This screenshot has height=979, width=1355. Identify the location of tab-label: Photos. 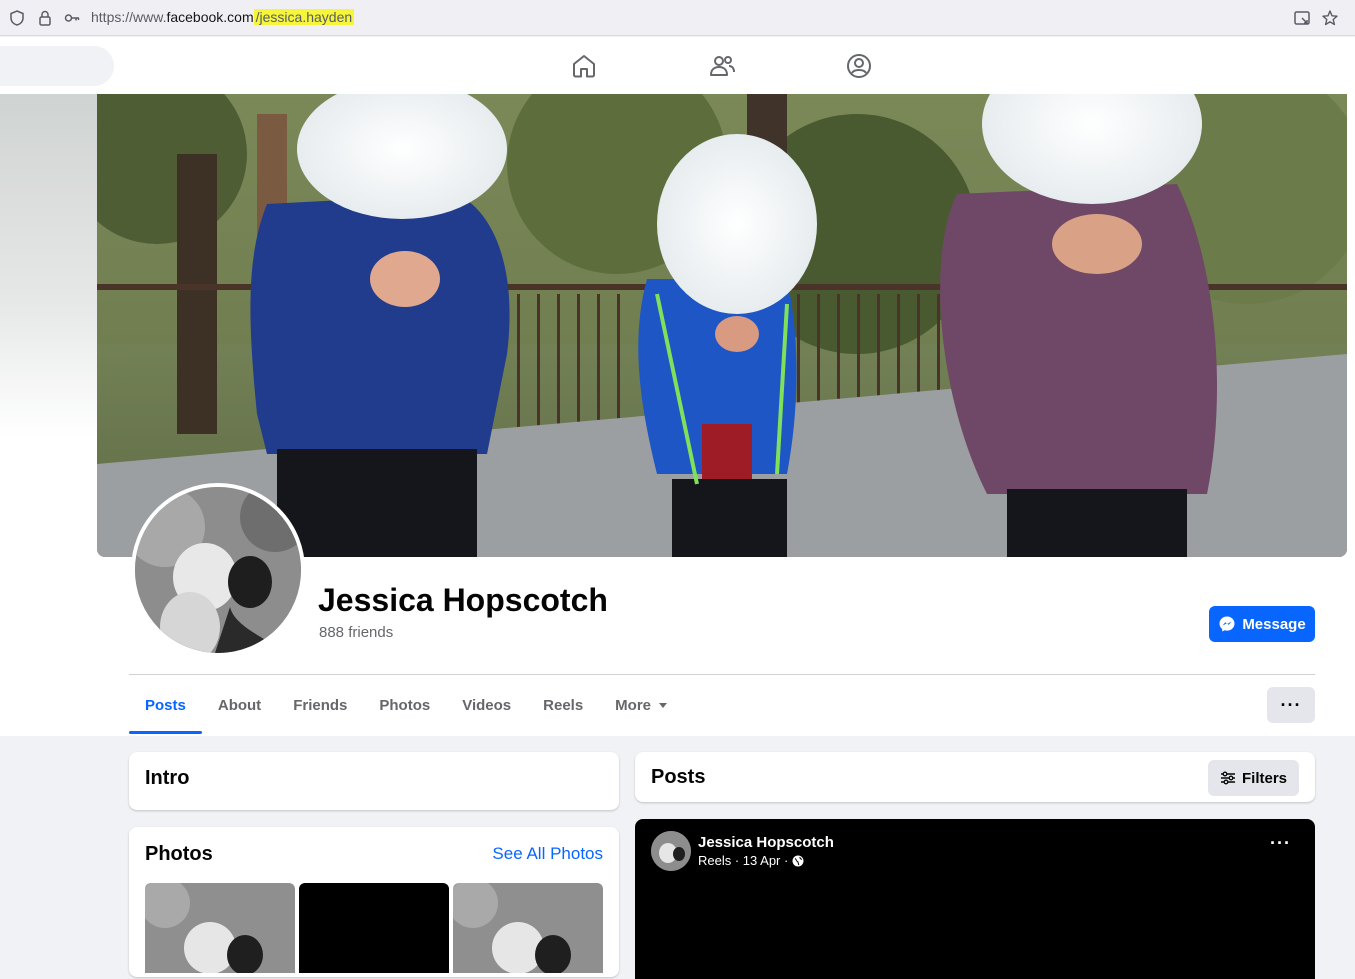
(405, 705).